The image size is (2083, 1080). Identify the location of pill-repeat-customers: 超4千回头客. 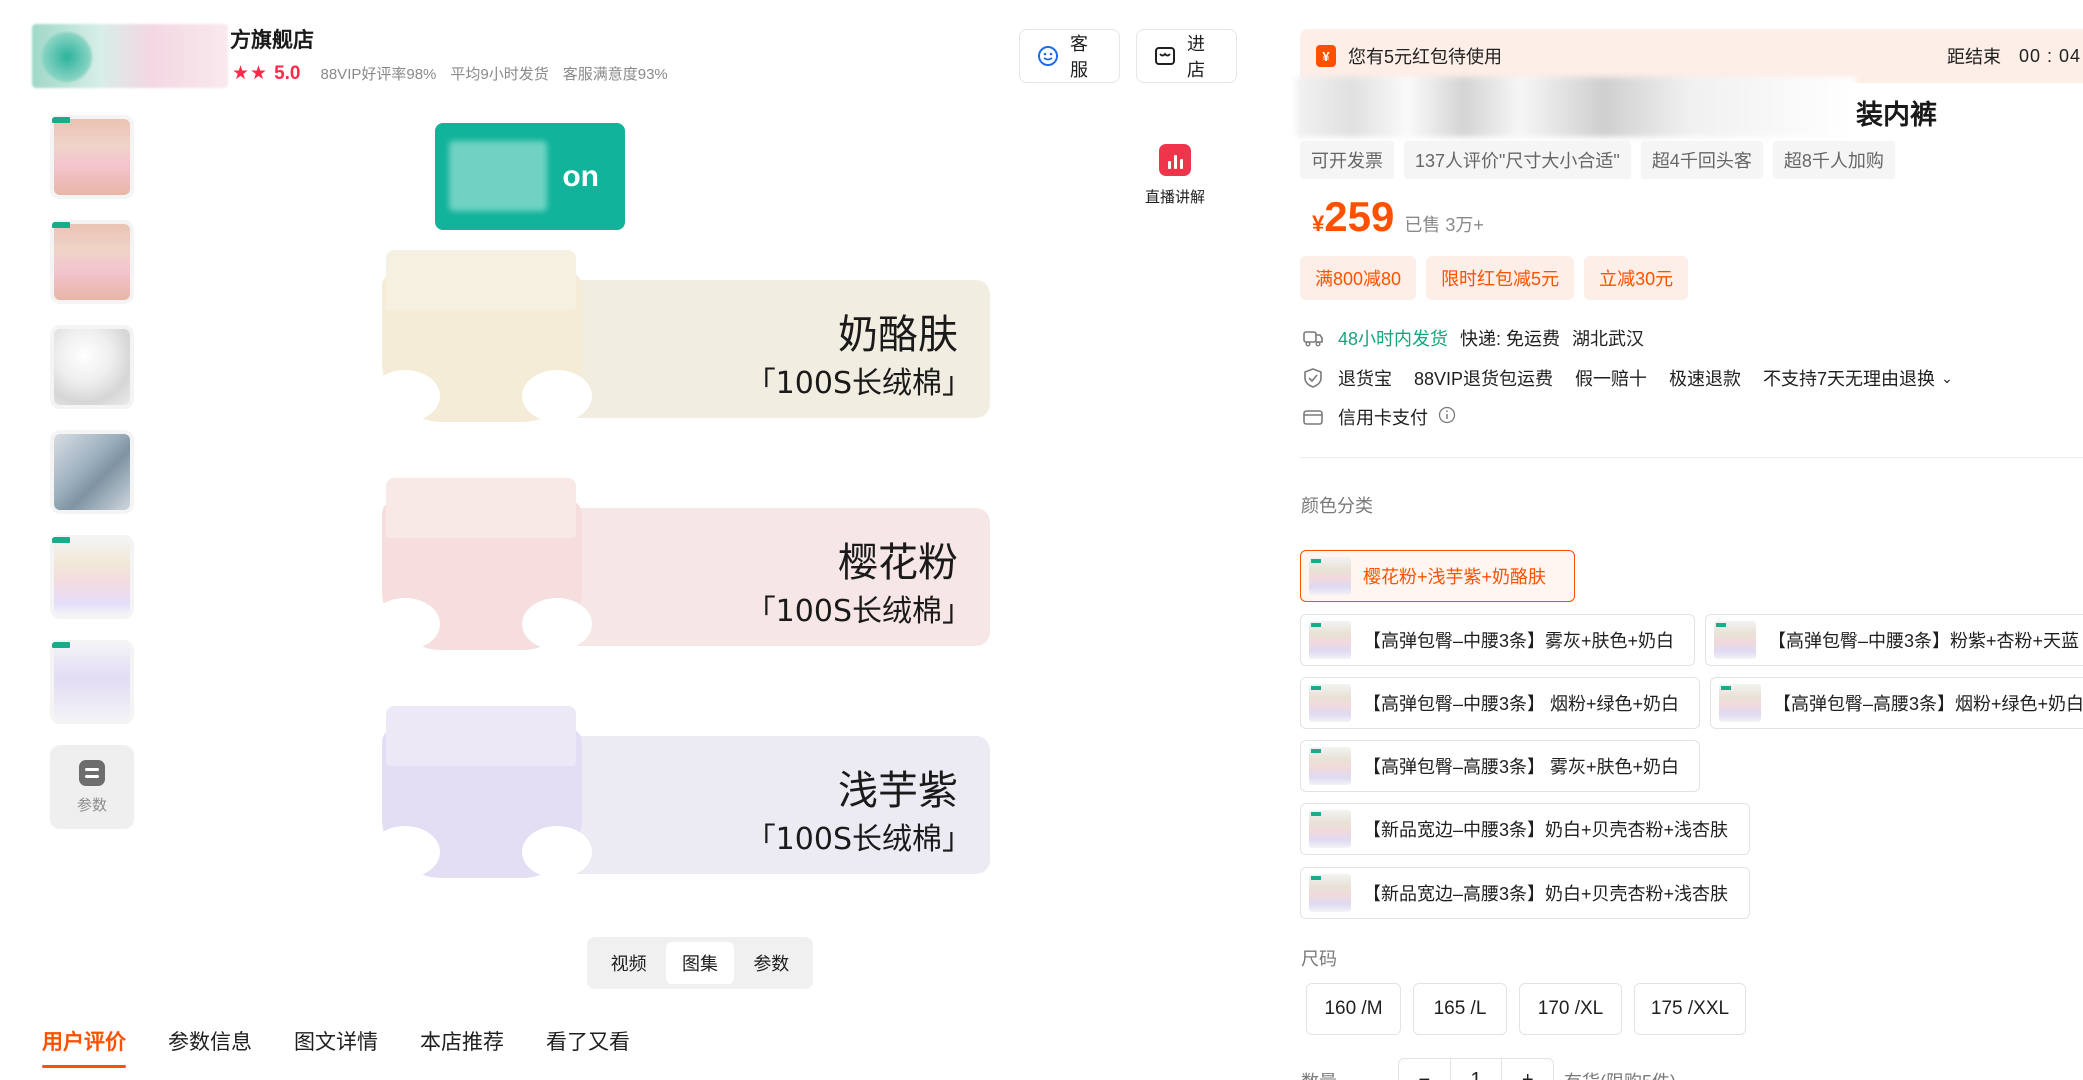
(1701, 160).